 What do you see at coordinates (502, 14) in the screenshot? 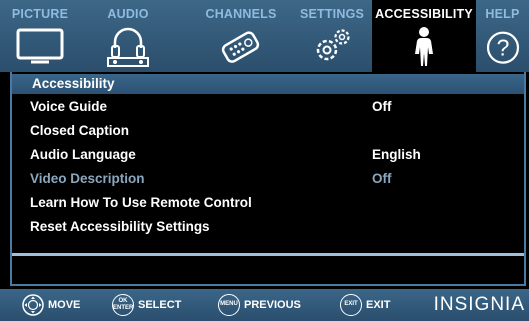
I see `tab-label: HELP` at bounding box center [502, 14].